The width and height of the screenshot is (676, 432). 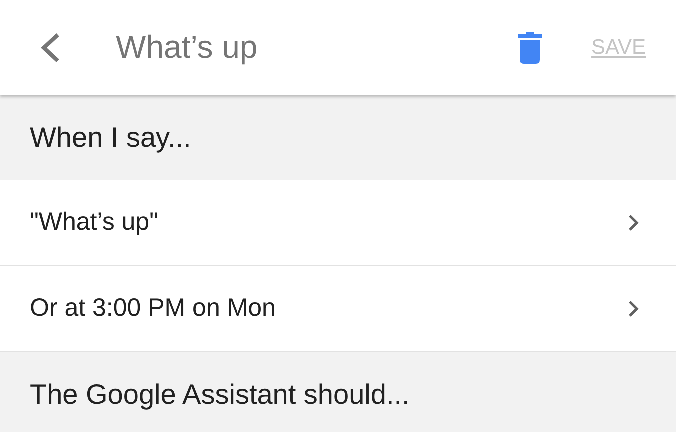 What do you see at coordinates (187, 47) in the screenshot?
I see `page-title: What’s up` at bounding box center [187, 47].